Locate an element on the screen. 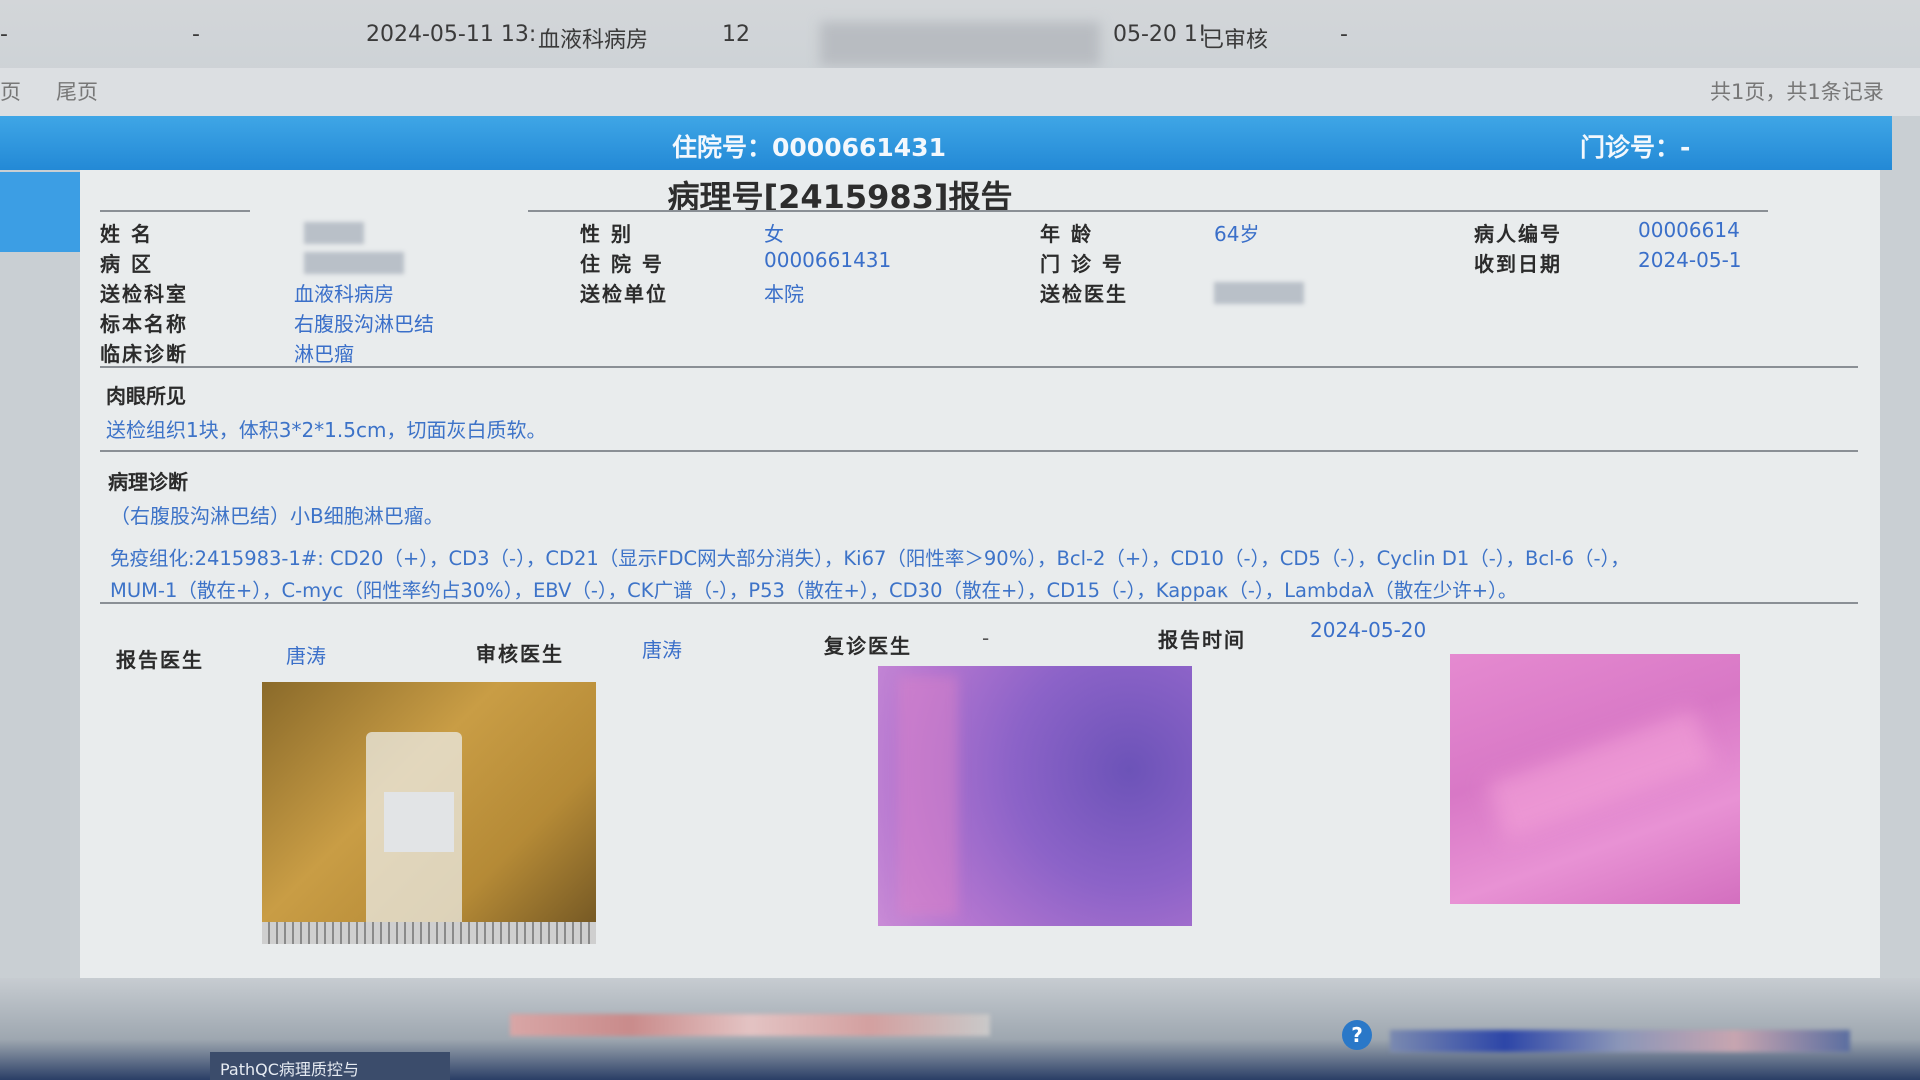  age-value: 64岁 is located at coordinates (1237, 234).